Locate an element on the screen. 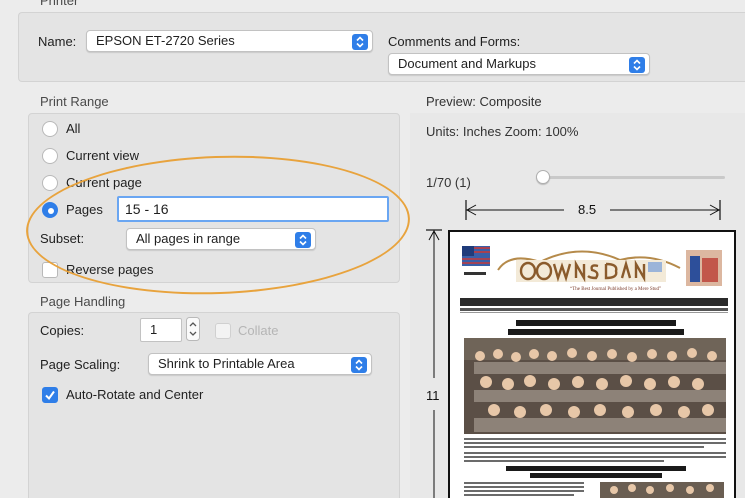 This screenshot has width=745, height=498. height-dimension-arrow is located at coordinates (434, 363).